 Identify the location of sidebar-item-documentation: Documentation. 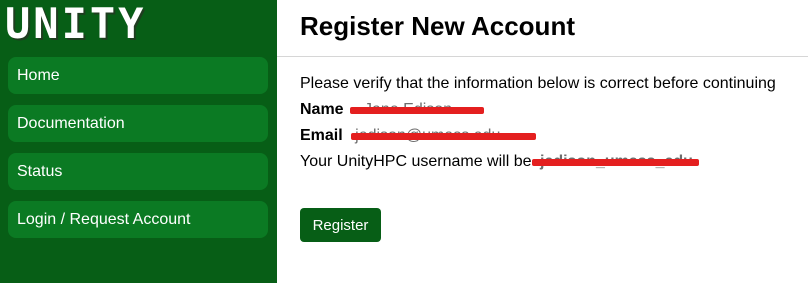
(138, 123).